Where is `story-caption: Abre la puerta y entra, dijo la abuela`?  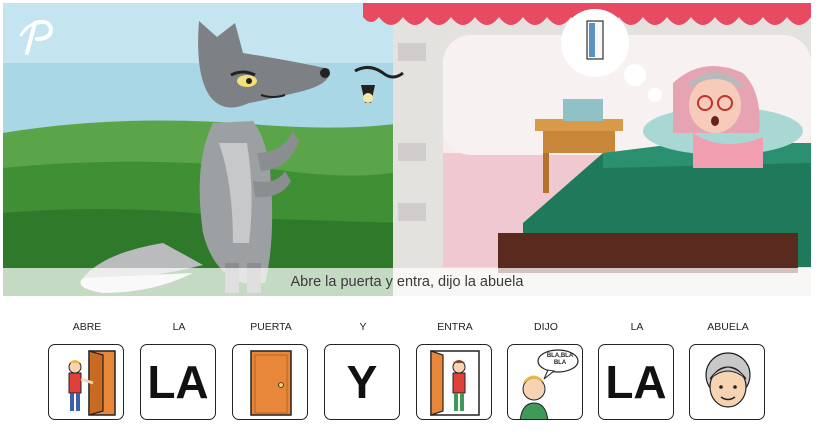 story-caption: Abre la puerta y entra, dijo la abuela is located at coordinates (407, 282).